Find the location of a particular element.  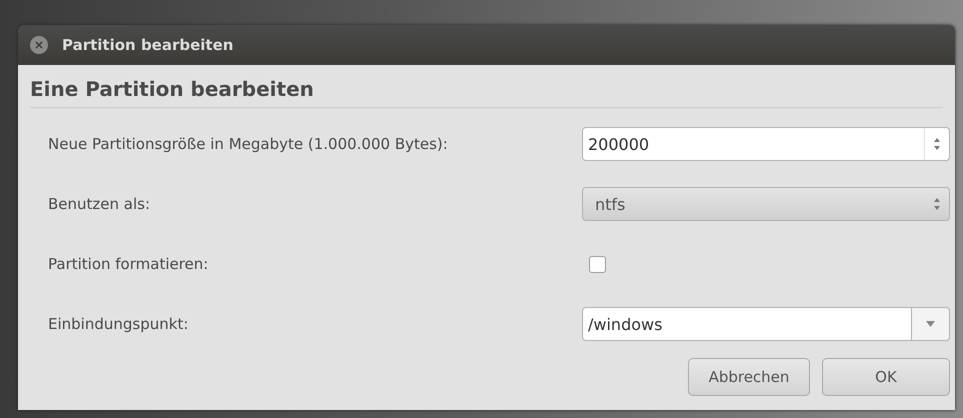

combo-field: /windows is located at coordinates (766, 324).